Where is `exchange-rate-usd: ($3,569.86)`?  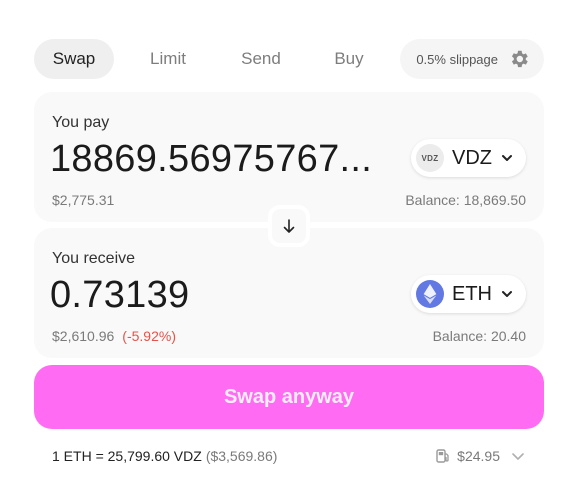 exchange-rate-usd: ($3,569.86) is located at coordinates (241, 456).